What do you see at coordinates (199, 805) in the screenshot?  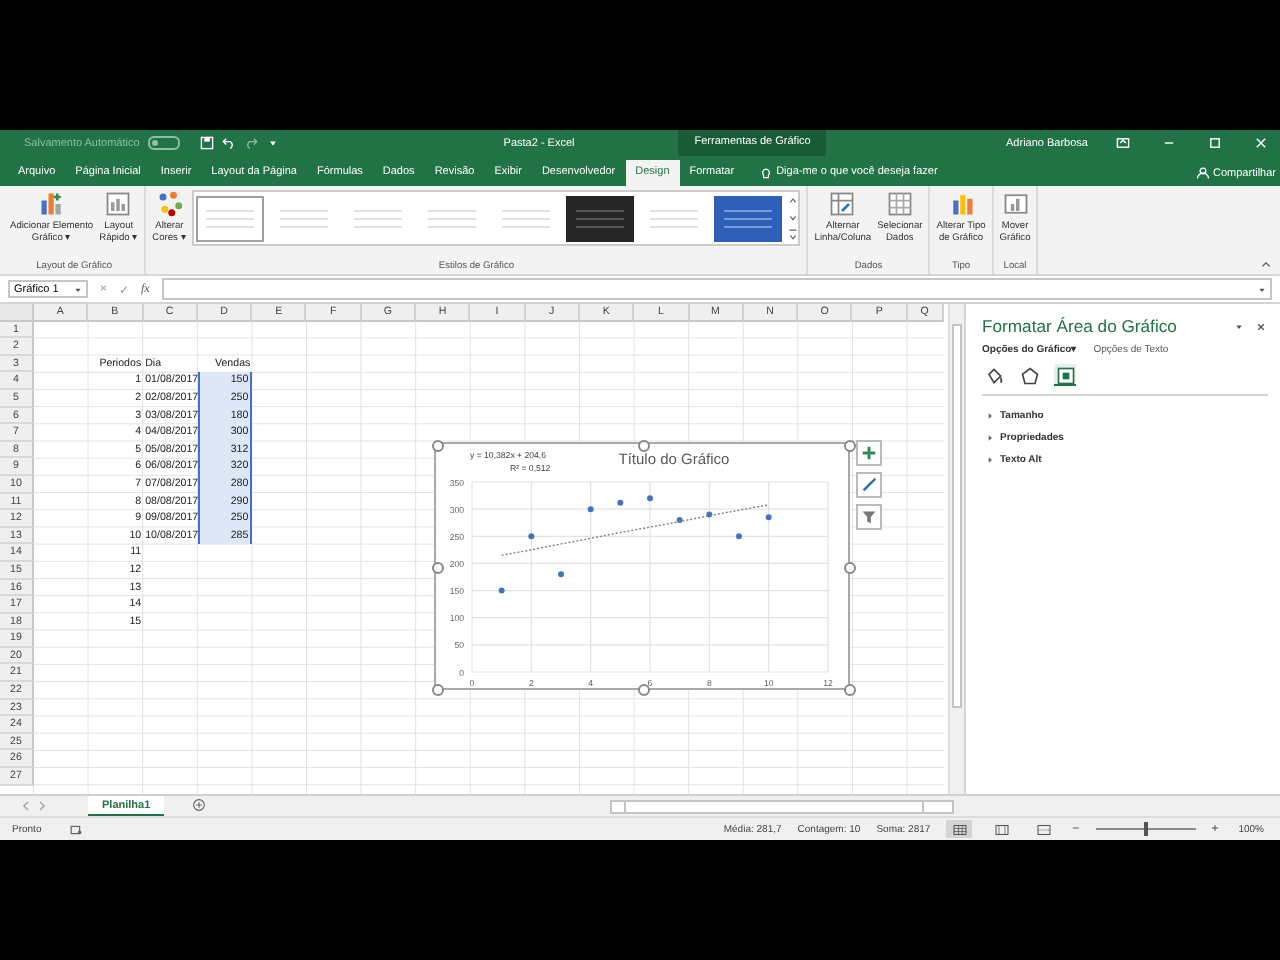 I see `add-sheet-icon` at bounding box center [199, 805].